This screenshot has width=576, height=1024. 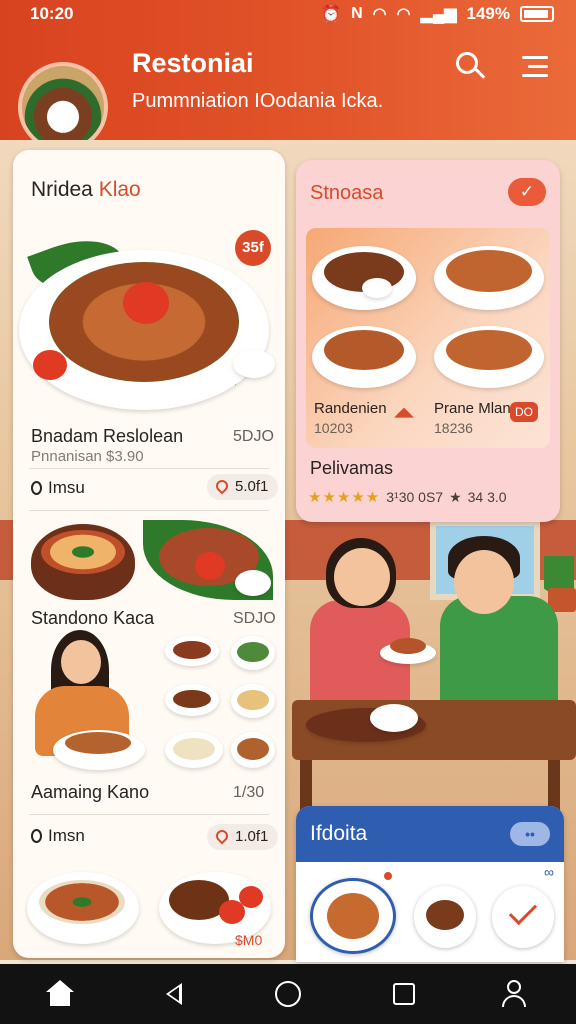 I want to click on back-icon, so click(x=176, y=994).